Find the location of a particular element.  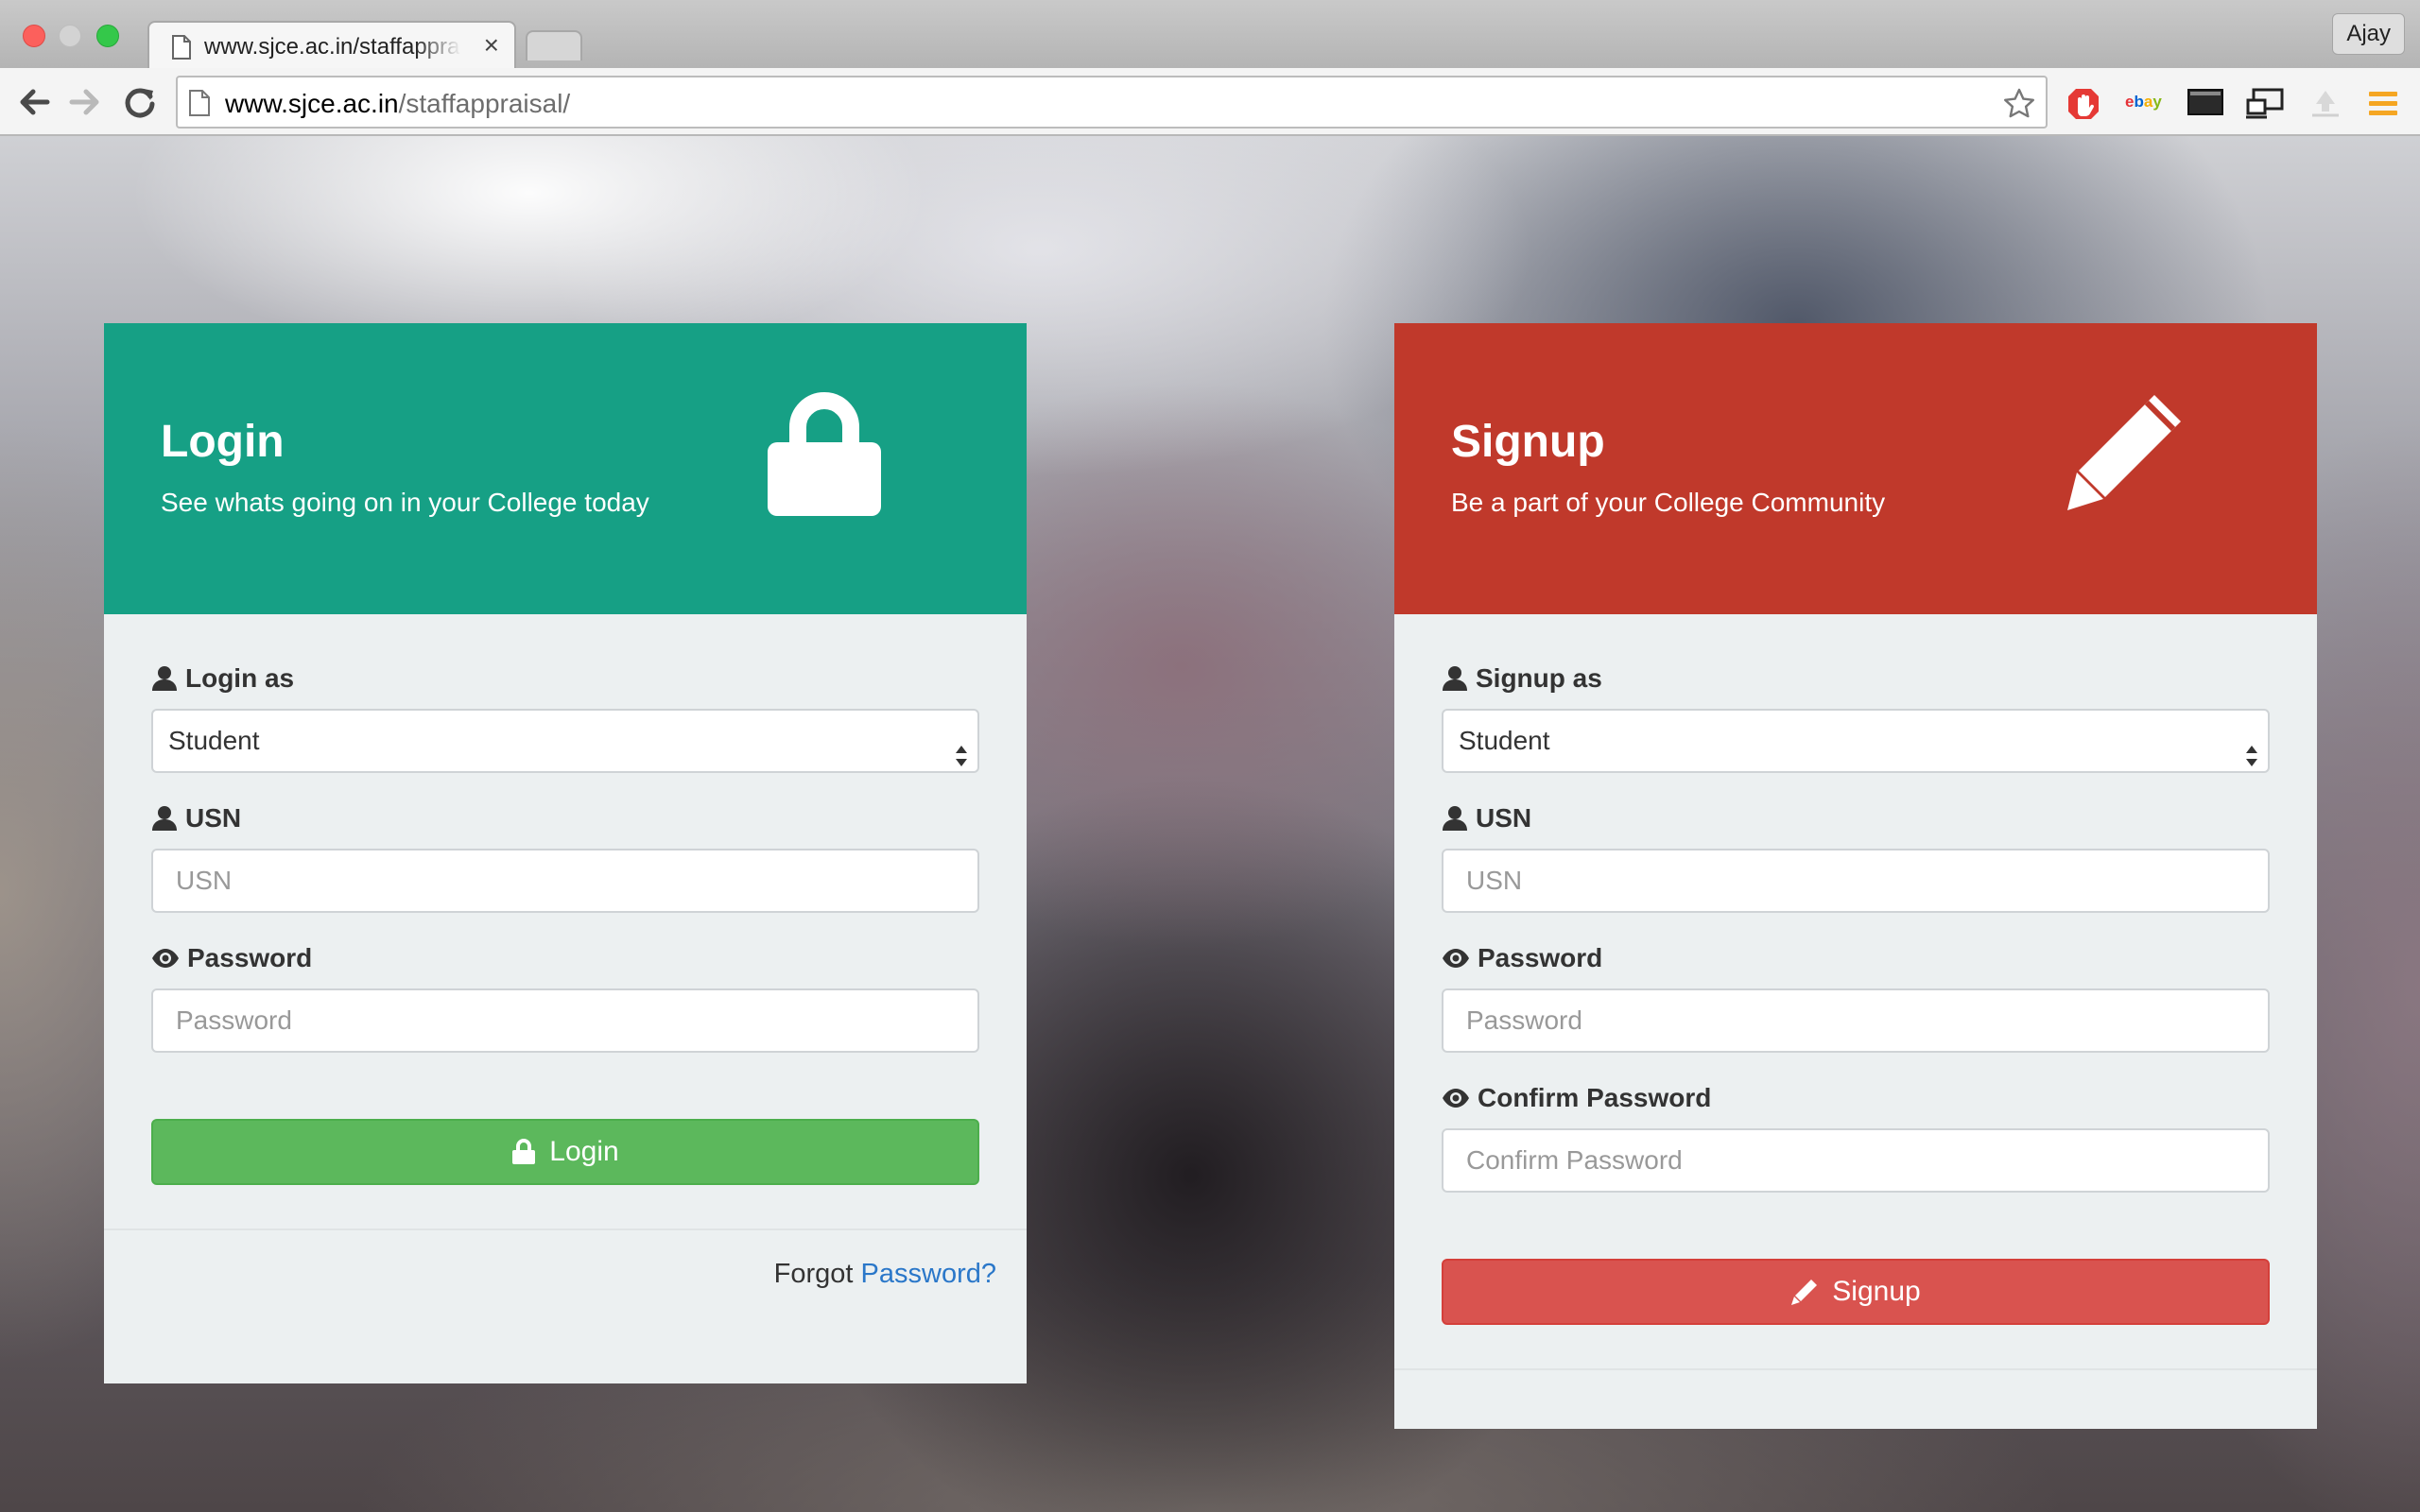

login-button: Login is located at coordinates (565, 1152).